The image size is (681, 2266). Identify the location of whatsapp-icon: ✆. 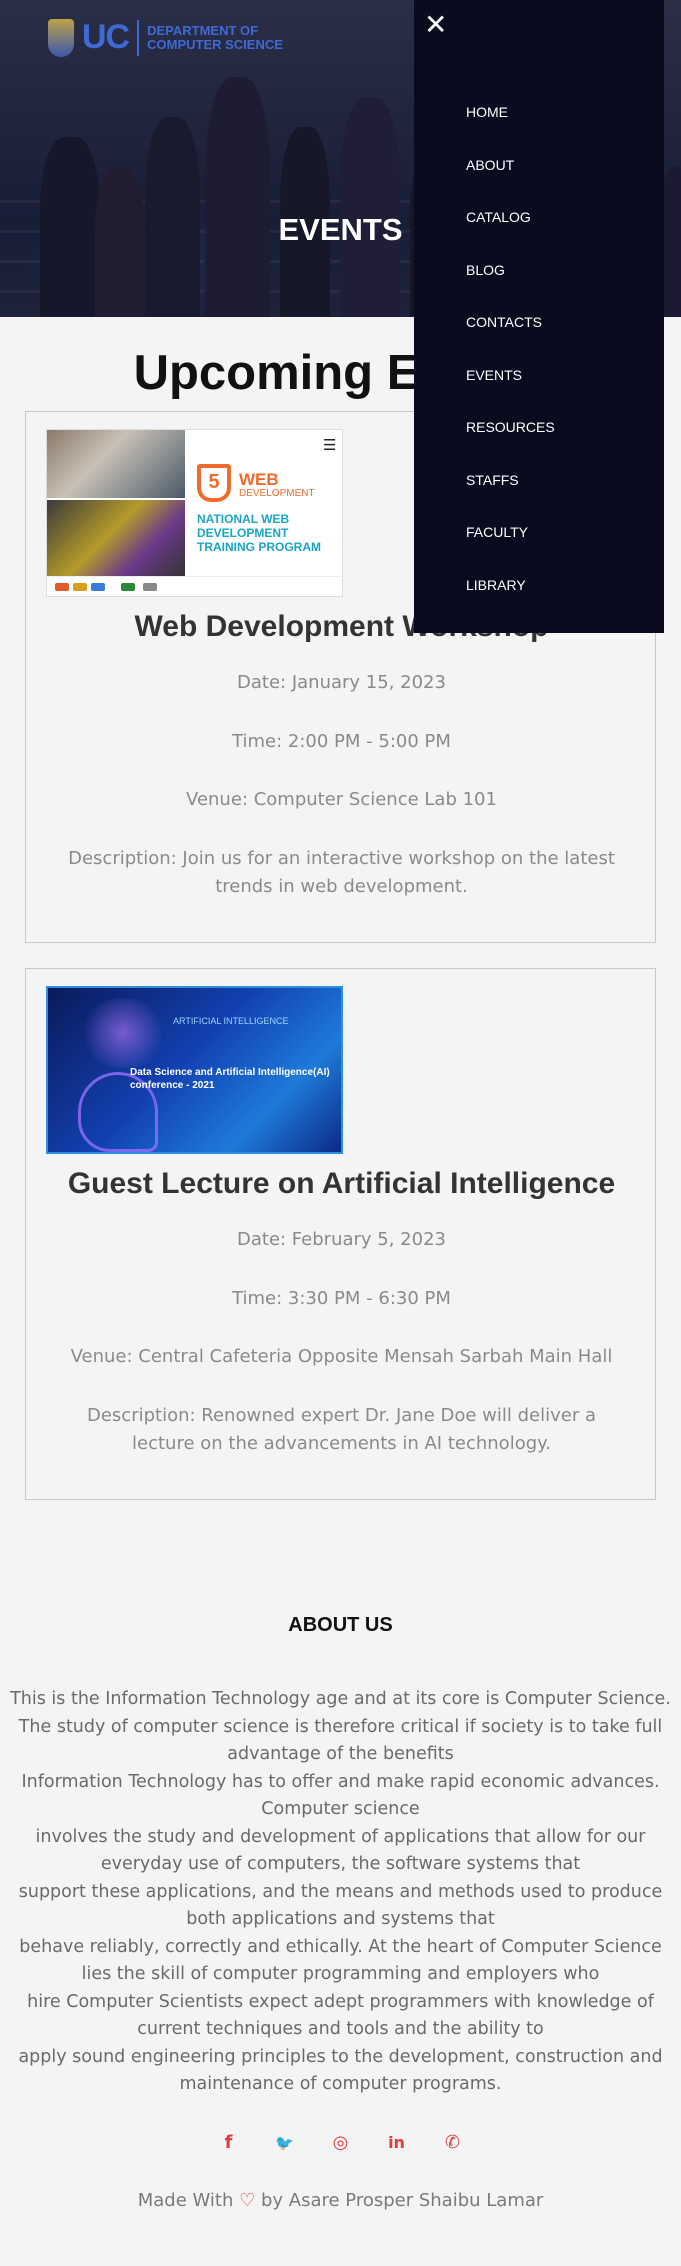
(453, 2143).